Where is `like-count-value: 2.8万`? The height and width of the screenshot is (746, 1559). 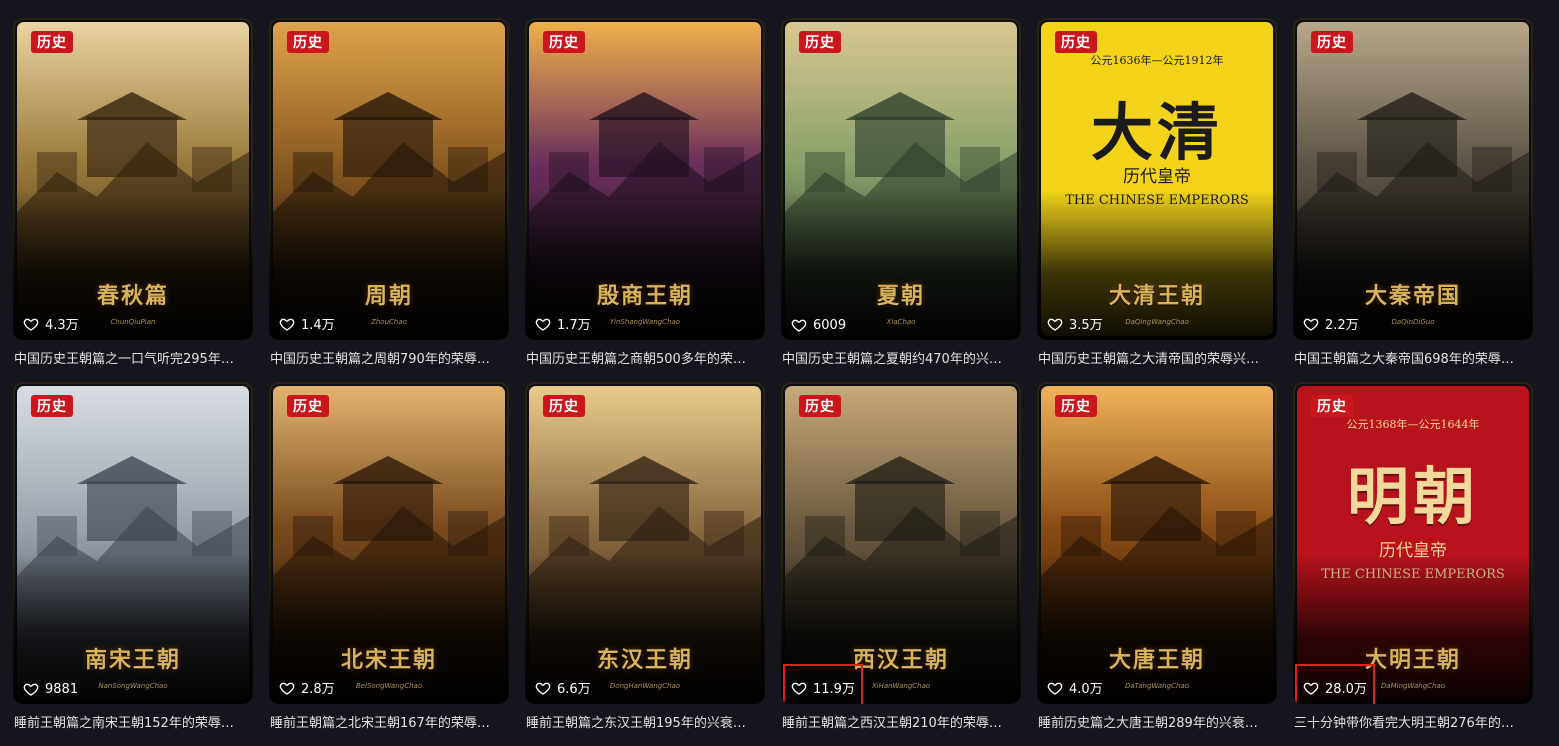 like-count-value: 2.8万 is located at coordinates (318, 689).